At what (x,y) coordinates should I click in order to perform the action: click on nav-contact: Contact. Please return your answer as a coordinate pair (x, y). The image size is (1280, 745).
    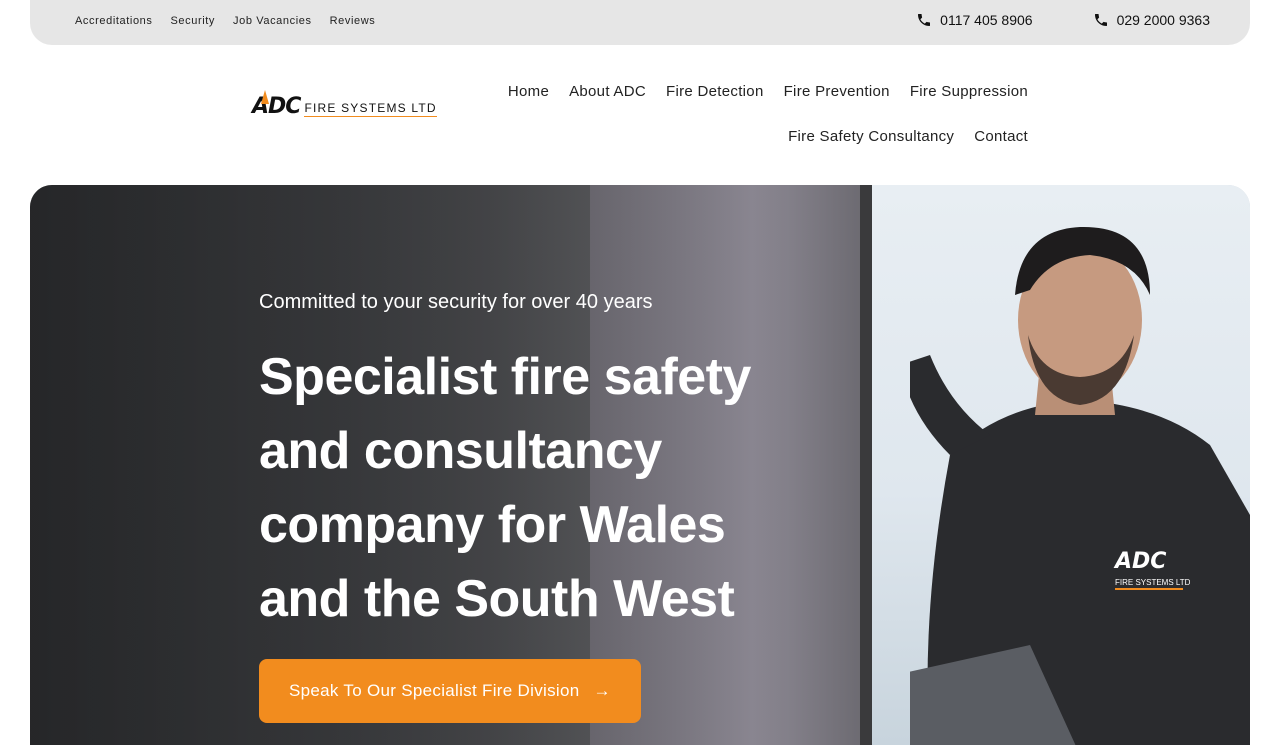
    Looking at the image, I should click on (1001, 136).